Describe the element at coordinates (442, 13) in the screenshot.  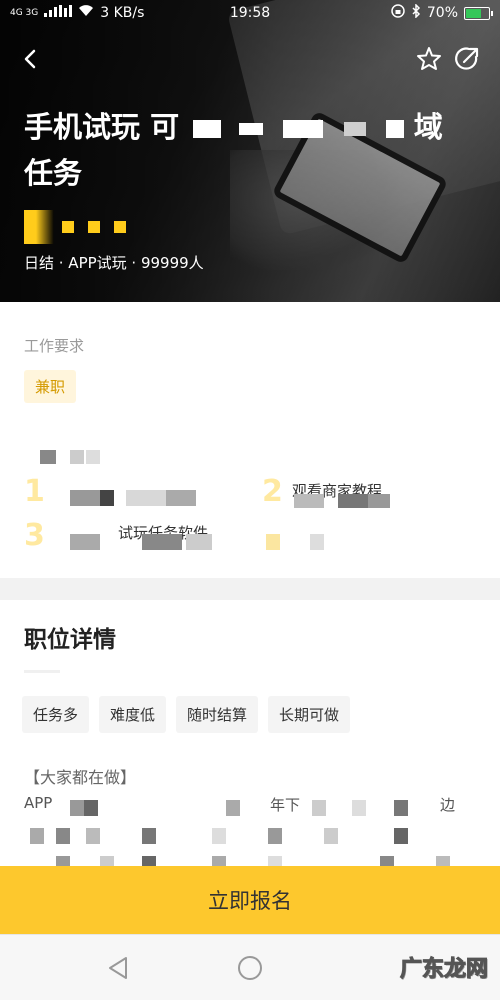
I see `battery-percent: 70%` at that location.